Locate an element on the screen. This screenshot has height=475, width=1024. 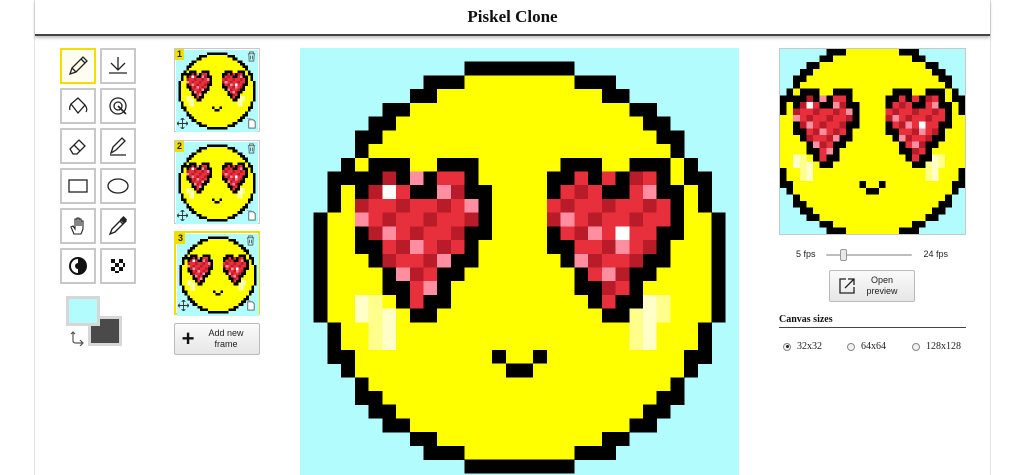
header: Piskel Clone is located at coordinates (512, 18).